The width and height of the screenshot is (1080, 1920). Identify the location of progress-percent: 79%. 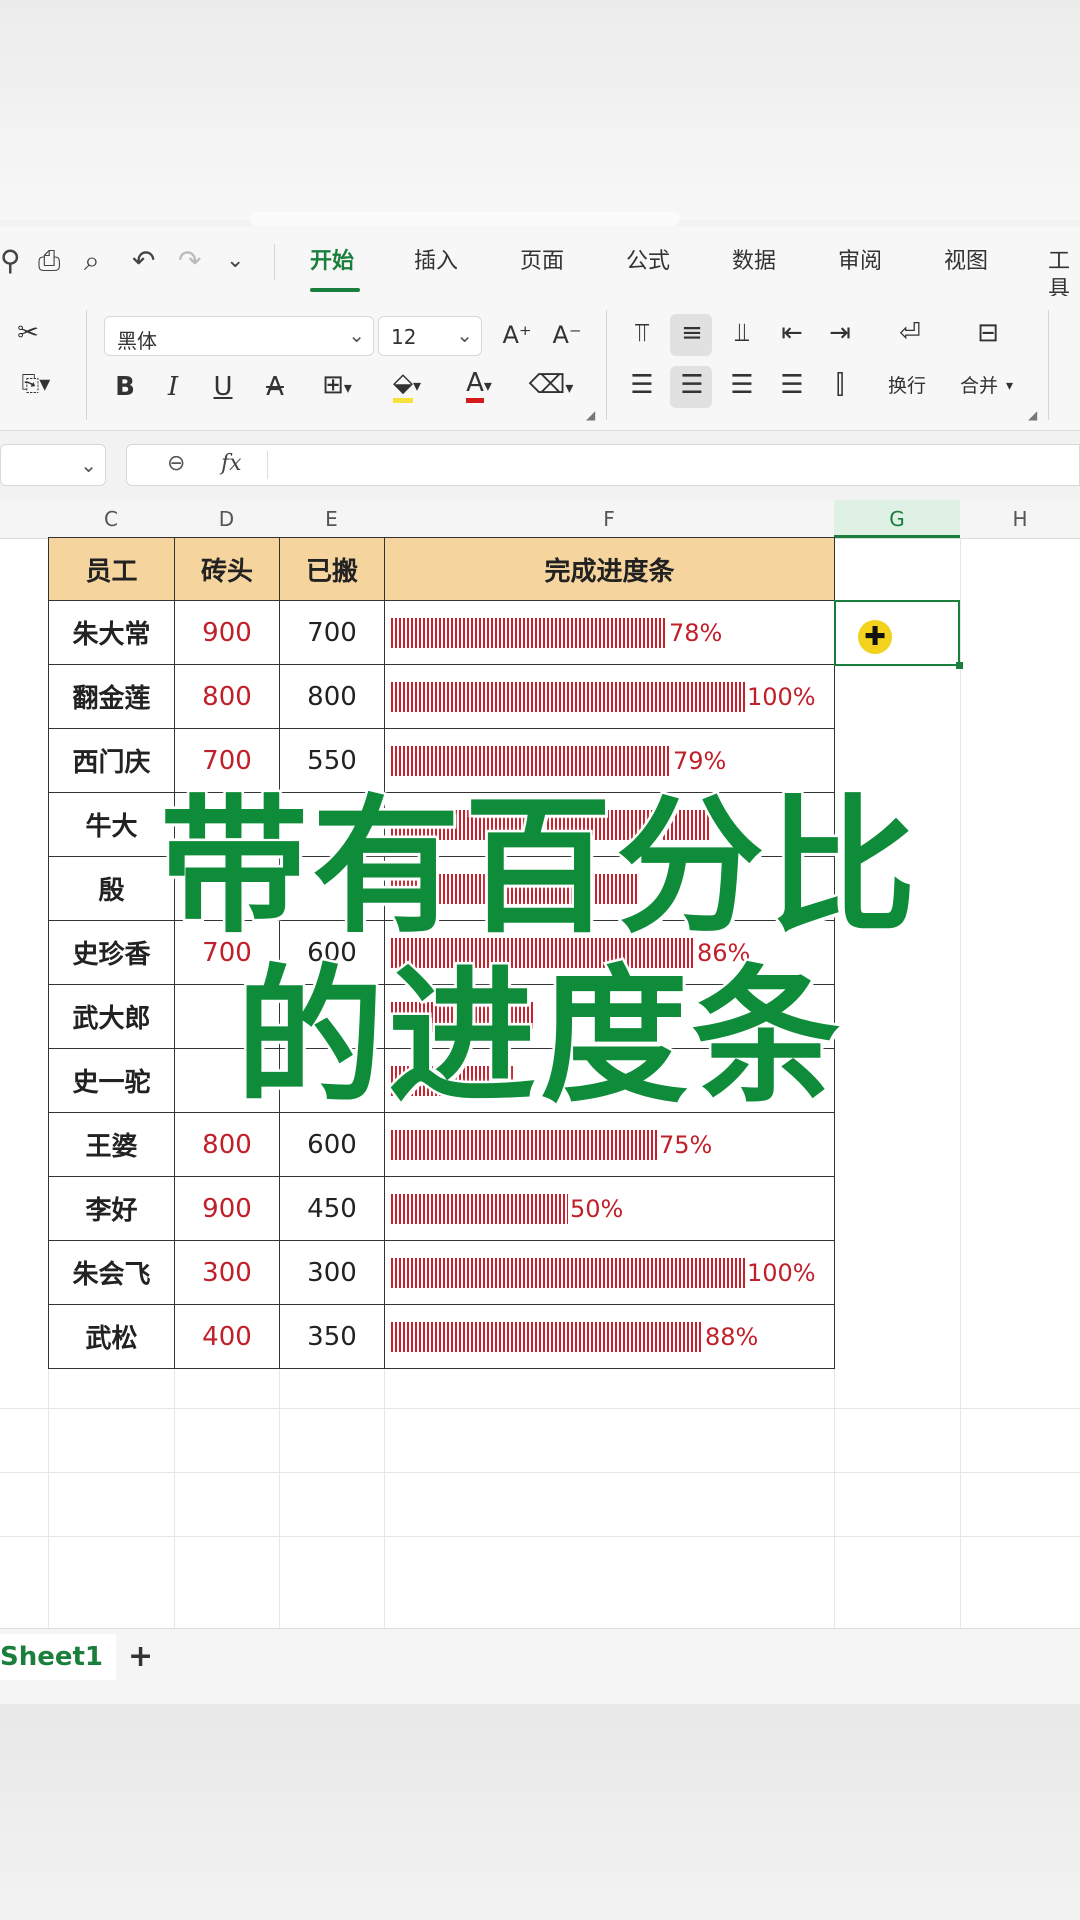
(700, 760).